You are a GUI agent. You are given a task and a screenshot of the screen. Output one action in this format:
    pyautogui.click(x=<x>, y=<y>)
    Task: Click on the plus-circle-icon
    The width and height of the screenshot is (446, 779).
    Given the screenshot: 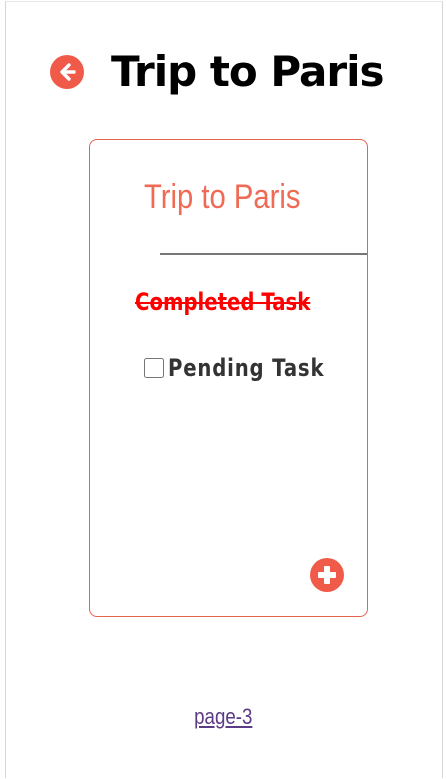 What is the action you would take?
    pyautogui.click(x=327, y=575)
    